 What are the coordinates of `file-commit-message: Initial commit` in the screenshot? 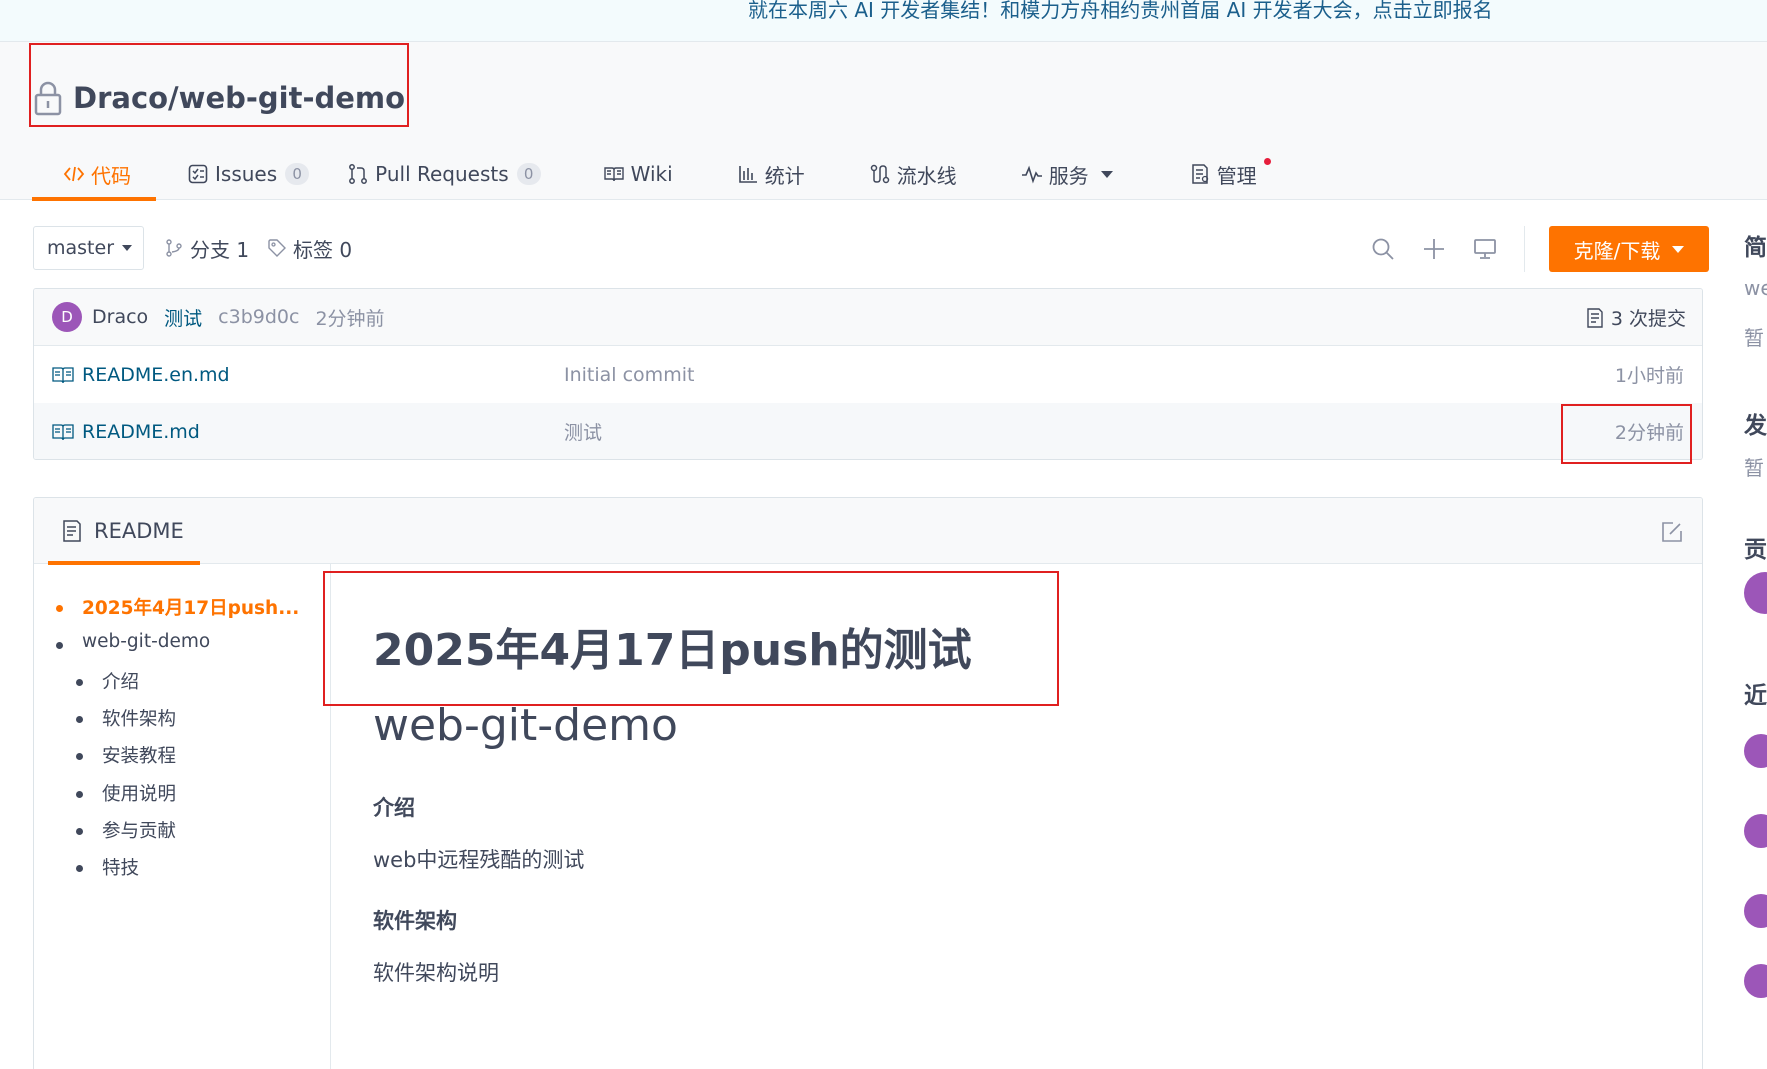 It's located at (629, 375).